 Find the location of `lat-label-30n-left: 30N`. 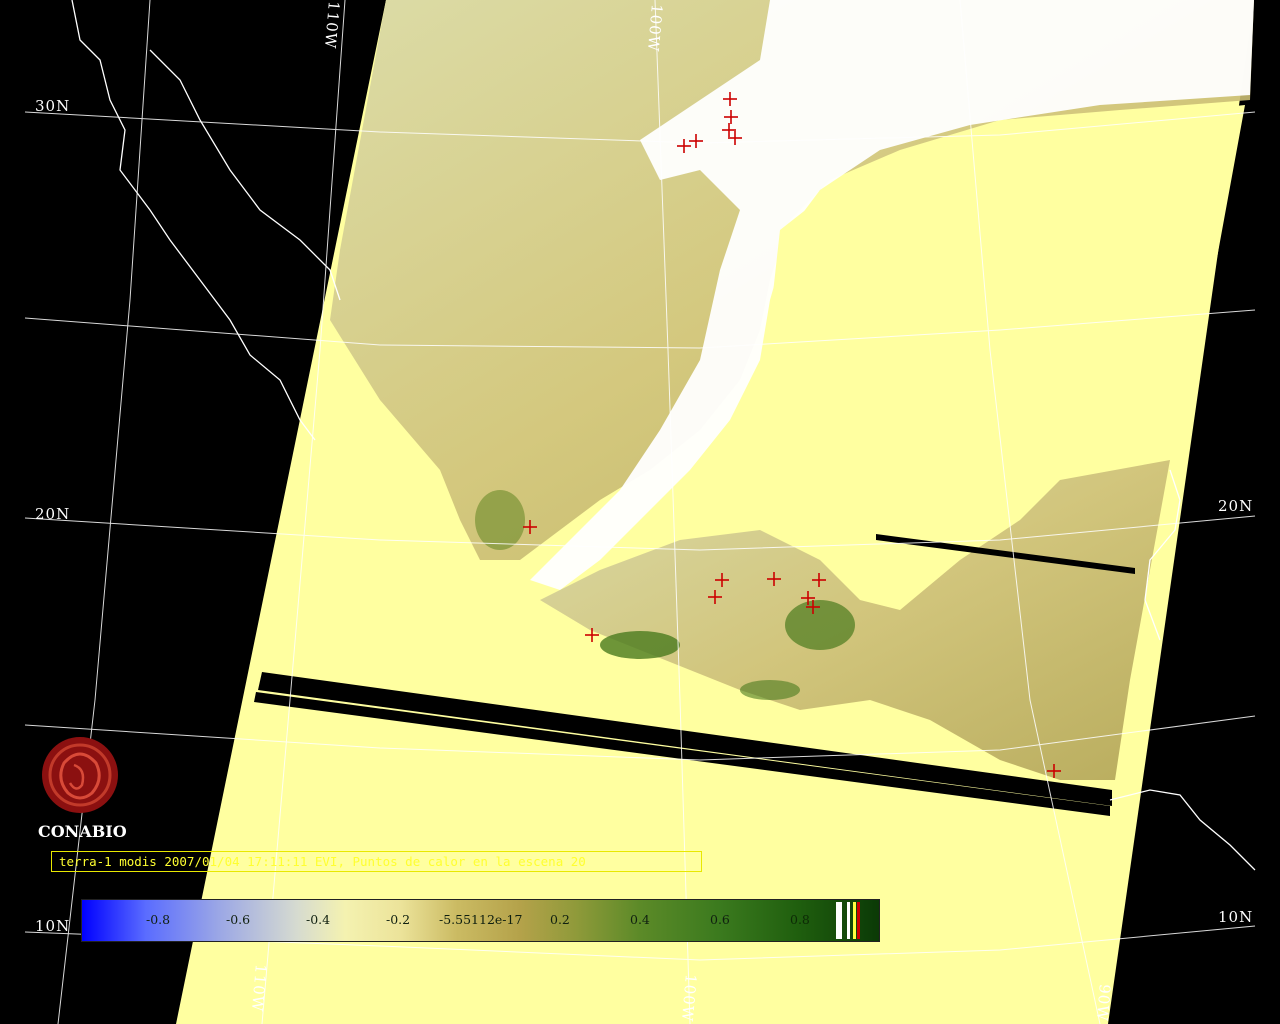

lat-label-30n-left: 30N is located at coordinates (53, 106).